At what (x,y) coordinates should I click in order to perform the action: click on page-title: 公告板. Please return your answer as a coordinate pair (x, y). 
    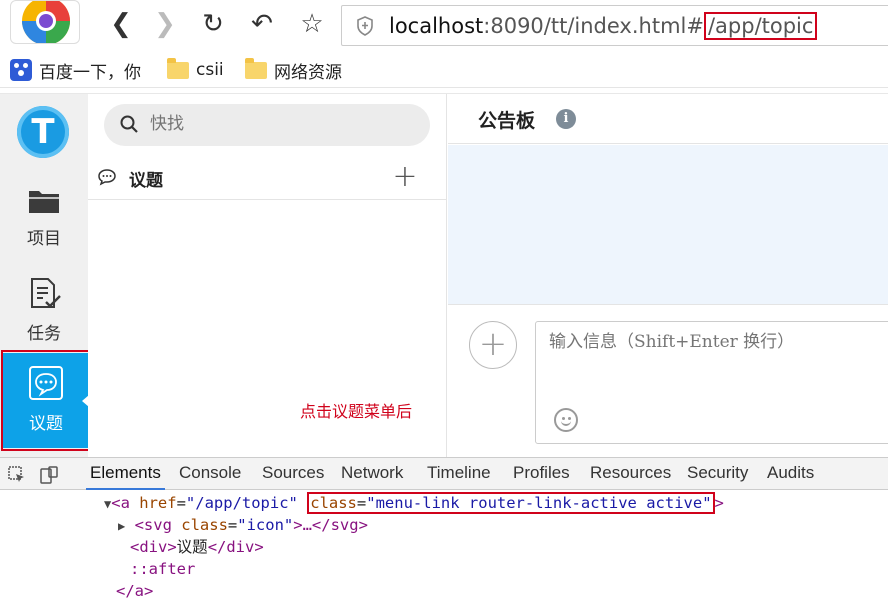
    Looking at the image, I should click on (507, 121).